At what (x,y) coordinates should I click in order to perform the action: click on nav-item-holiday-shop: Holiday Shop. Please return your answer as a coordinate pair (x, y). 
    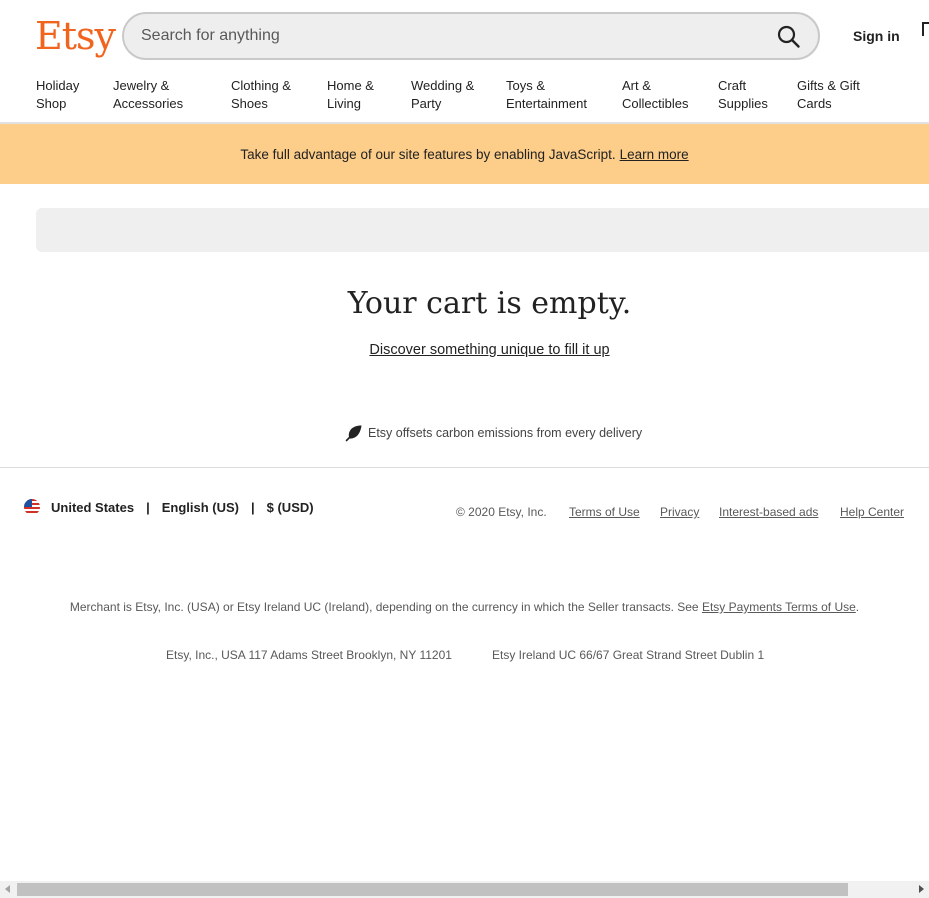
    Looking at the image, I should click on (57, 95).